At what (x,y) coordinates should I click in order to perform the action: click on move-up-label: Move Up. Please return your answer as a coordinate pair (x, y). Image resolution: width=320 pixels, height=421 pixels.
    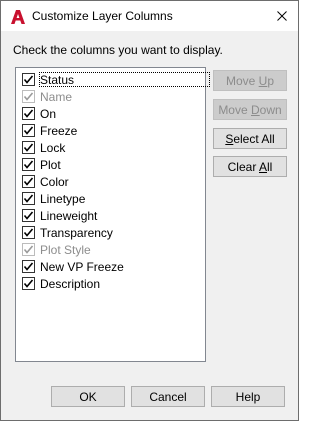
    Looking at the image, I should click on (250, 80).